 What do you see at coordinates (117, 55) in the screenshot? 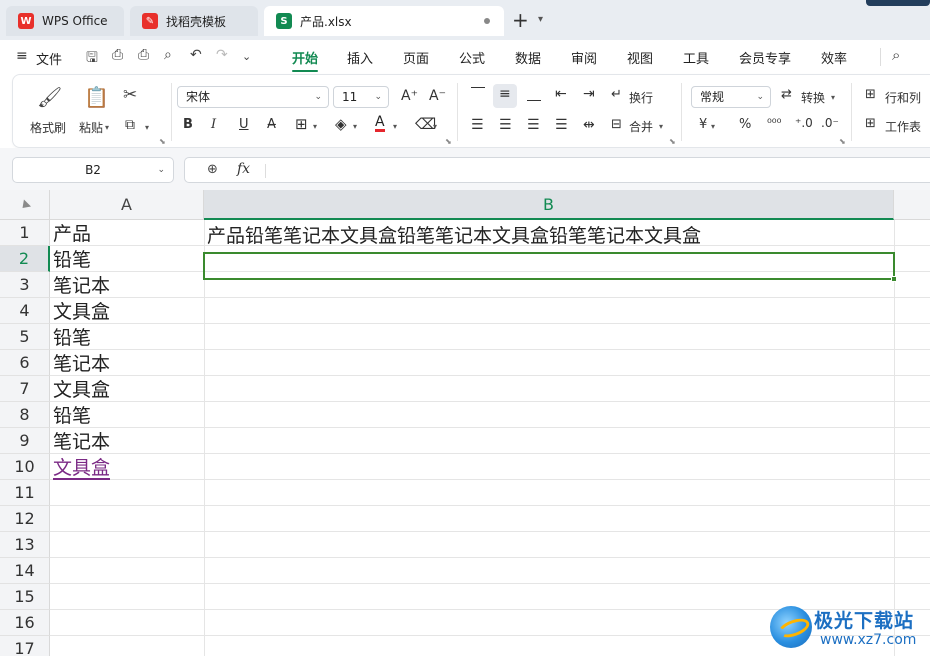
I see `output-icon: ⎙` at bounding box center [117, 55].